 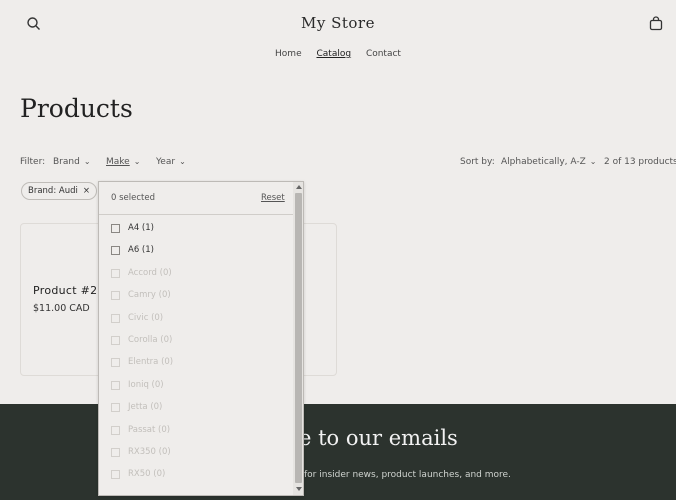 I want to click on option-label: Camry (0), so click(x=149, y=295).